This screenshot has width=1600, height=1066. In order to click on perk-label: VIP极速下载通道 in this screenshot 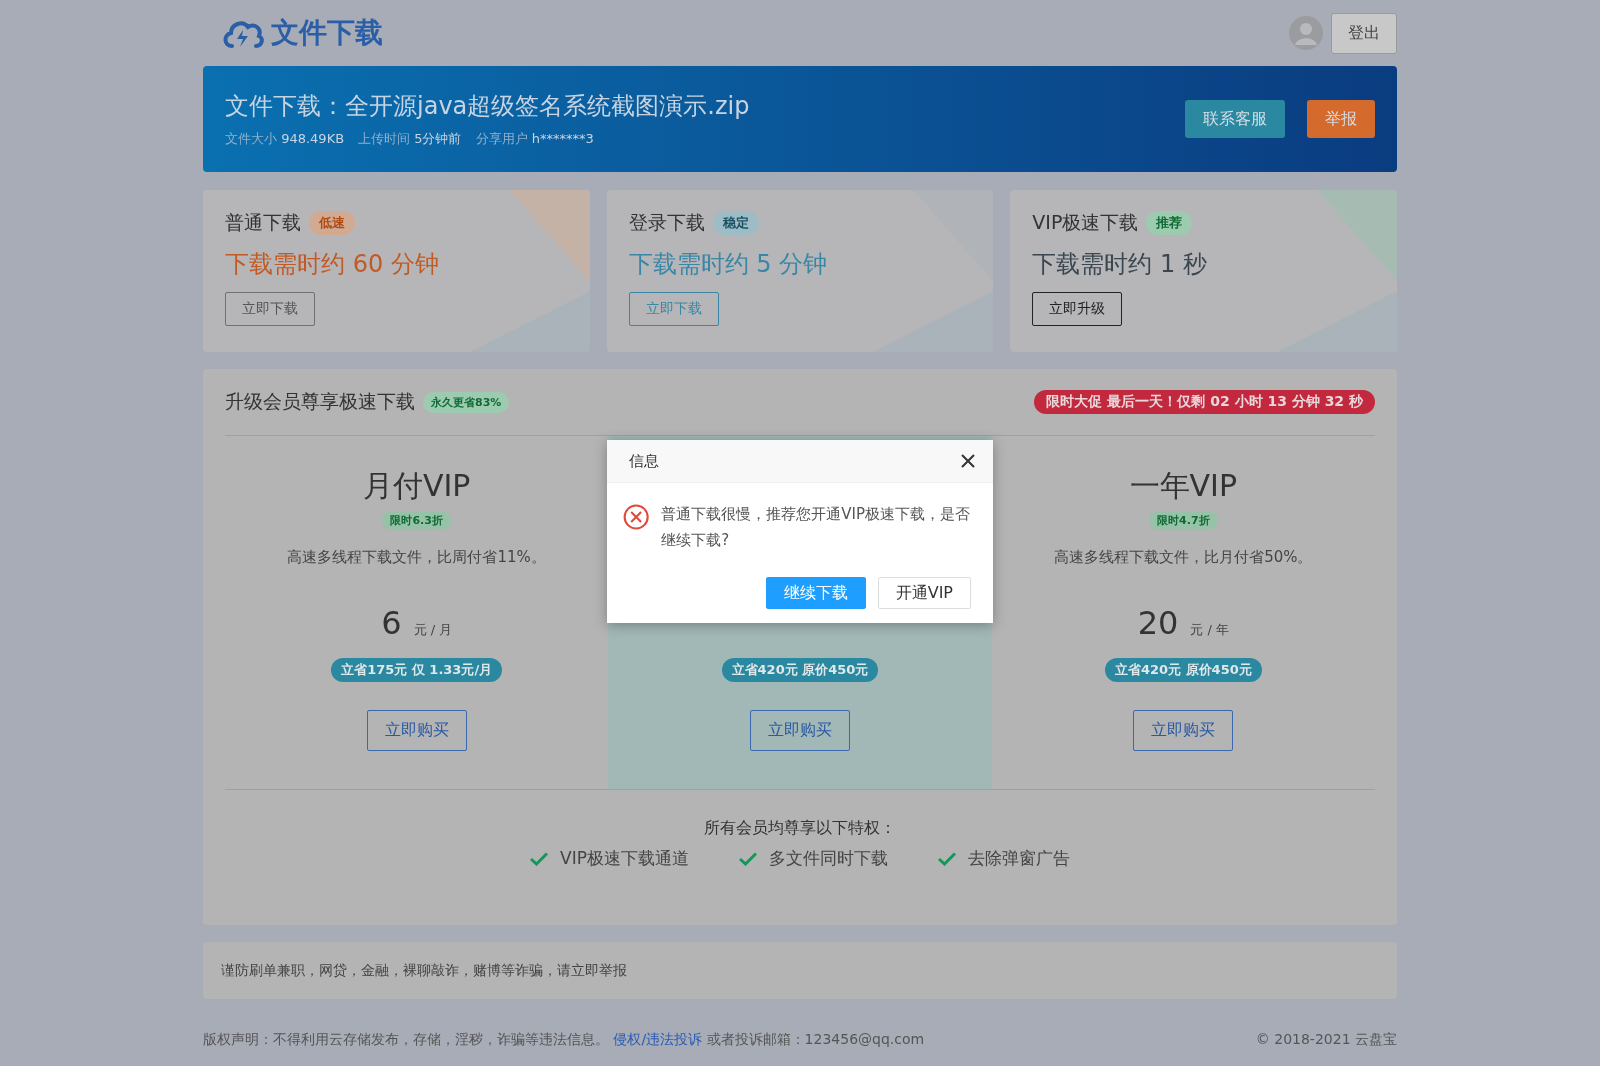, I will do `click(624, 858)`.